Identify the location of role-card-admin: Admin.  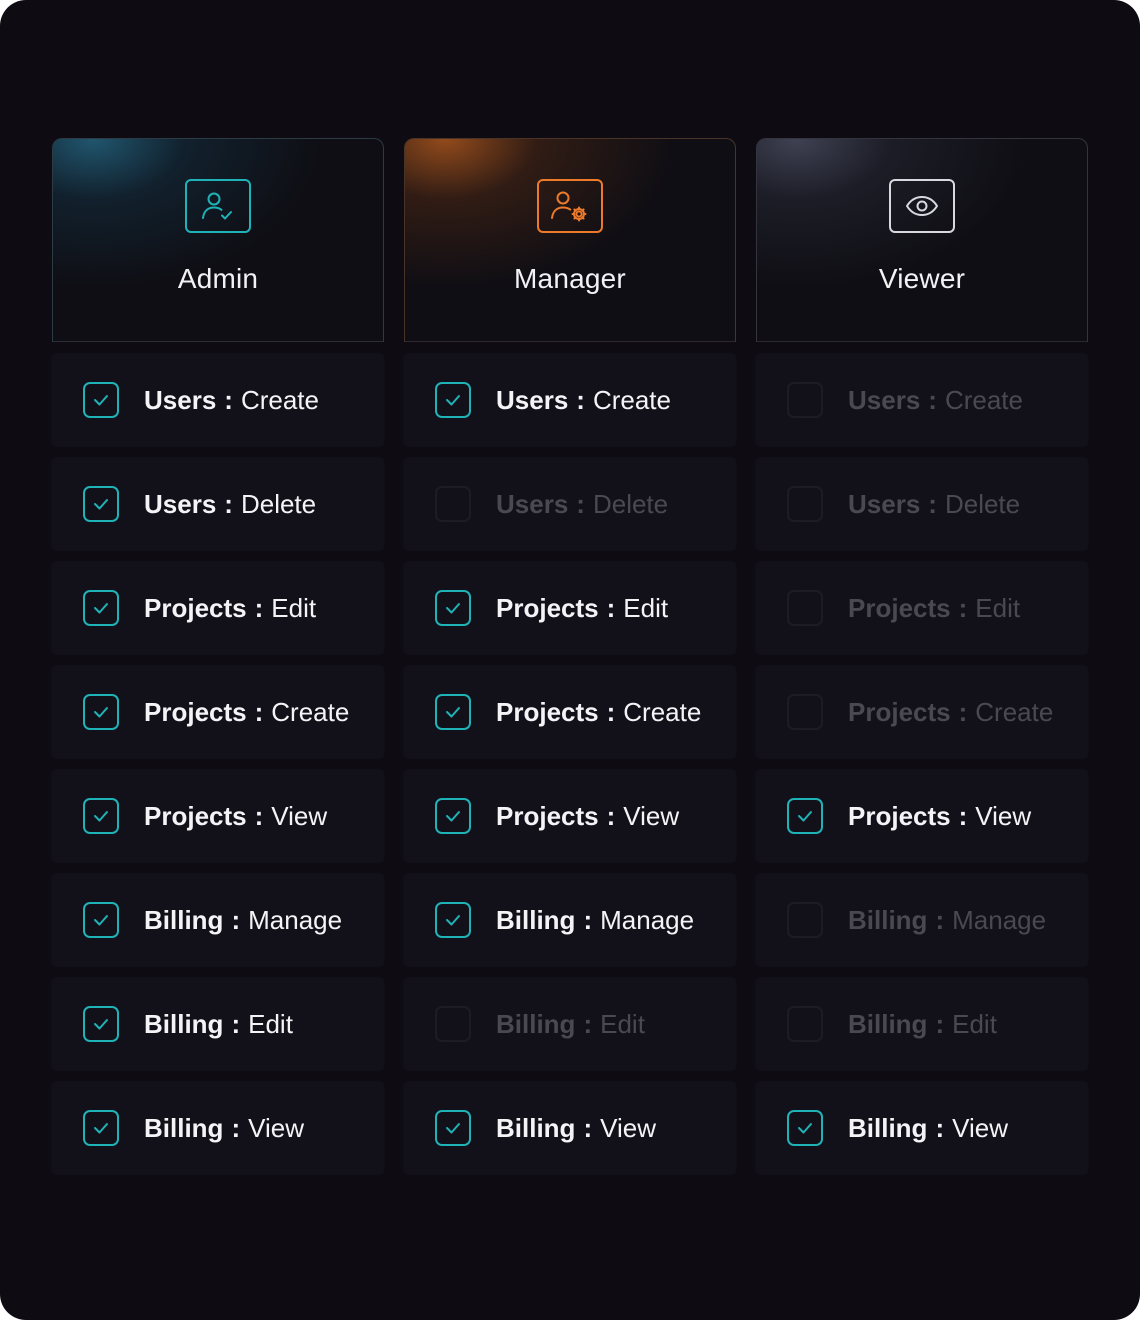
(218, 240).